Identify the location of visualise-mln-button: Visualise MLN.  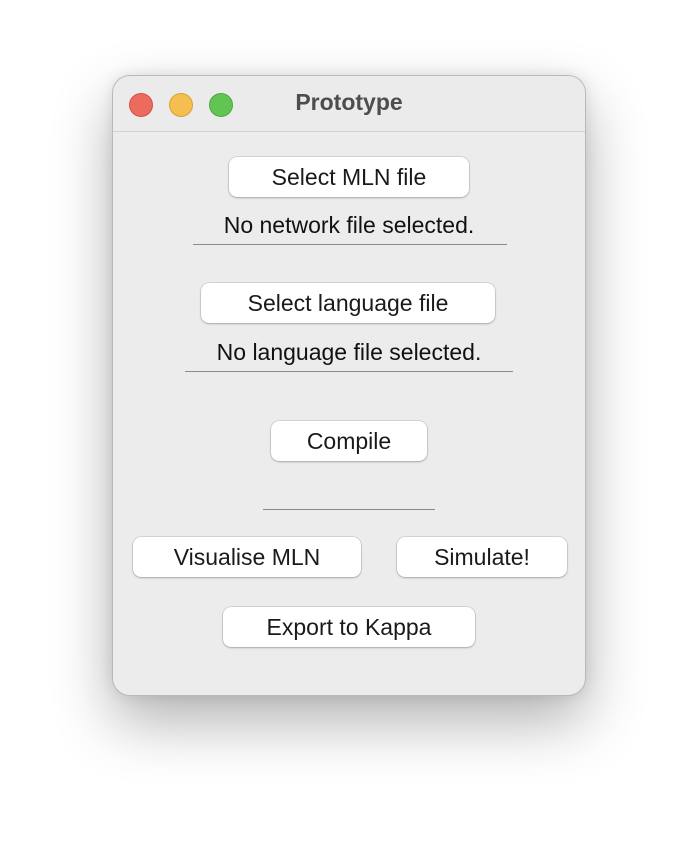
(247, 557).